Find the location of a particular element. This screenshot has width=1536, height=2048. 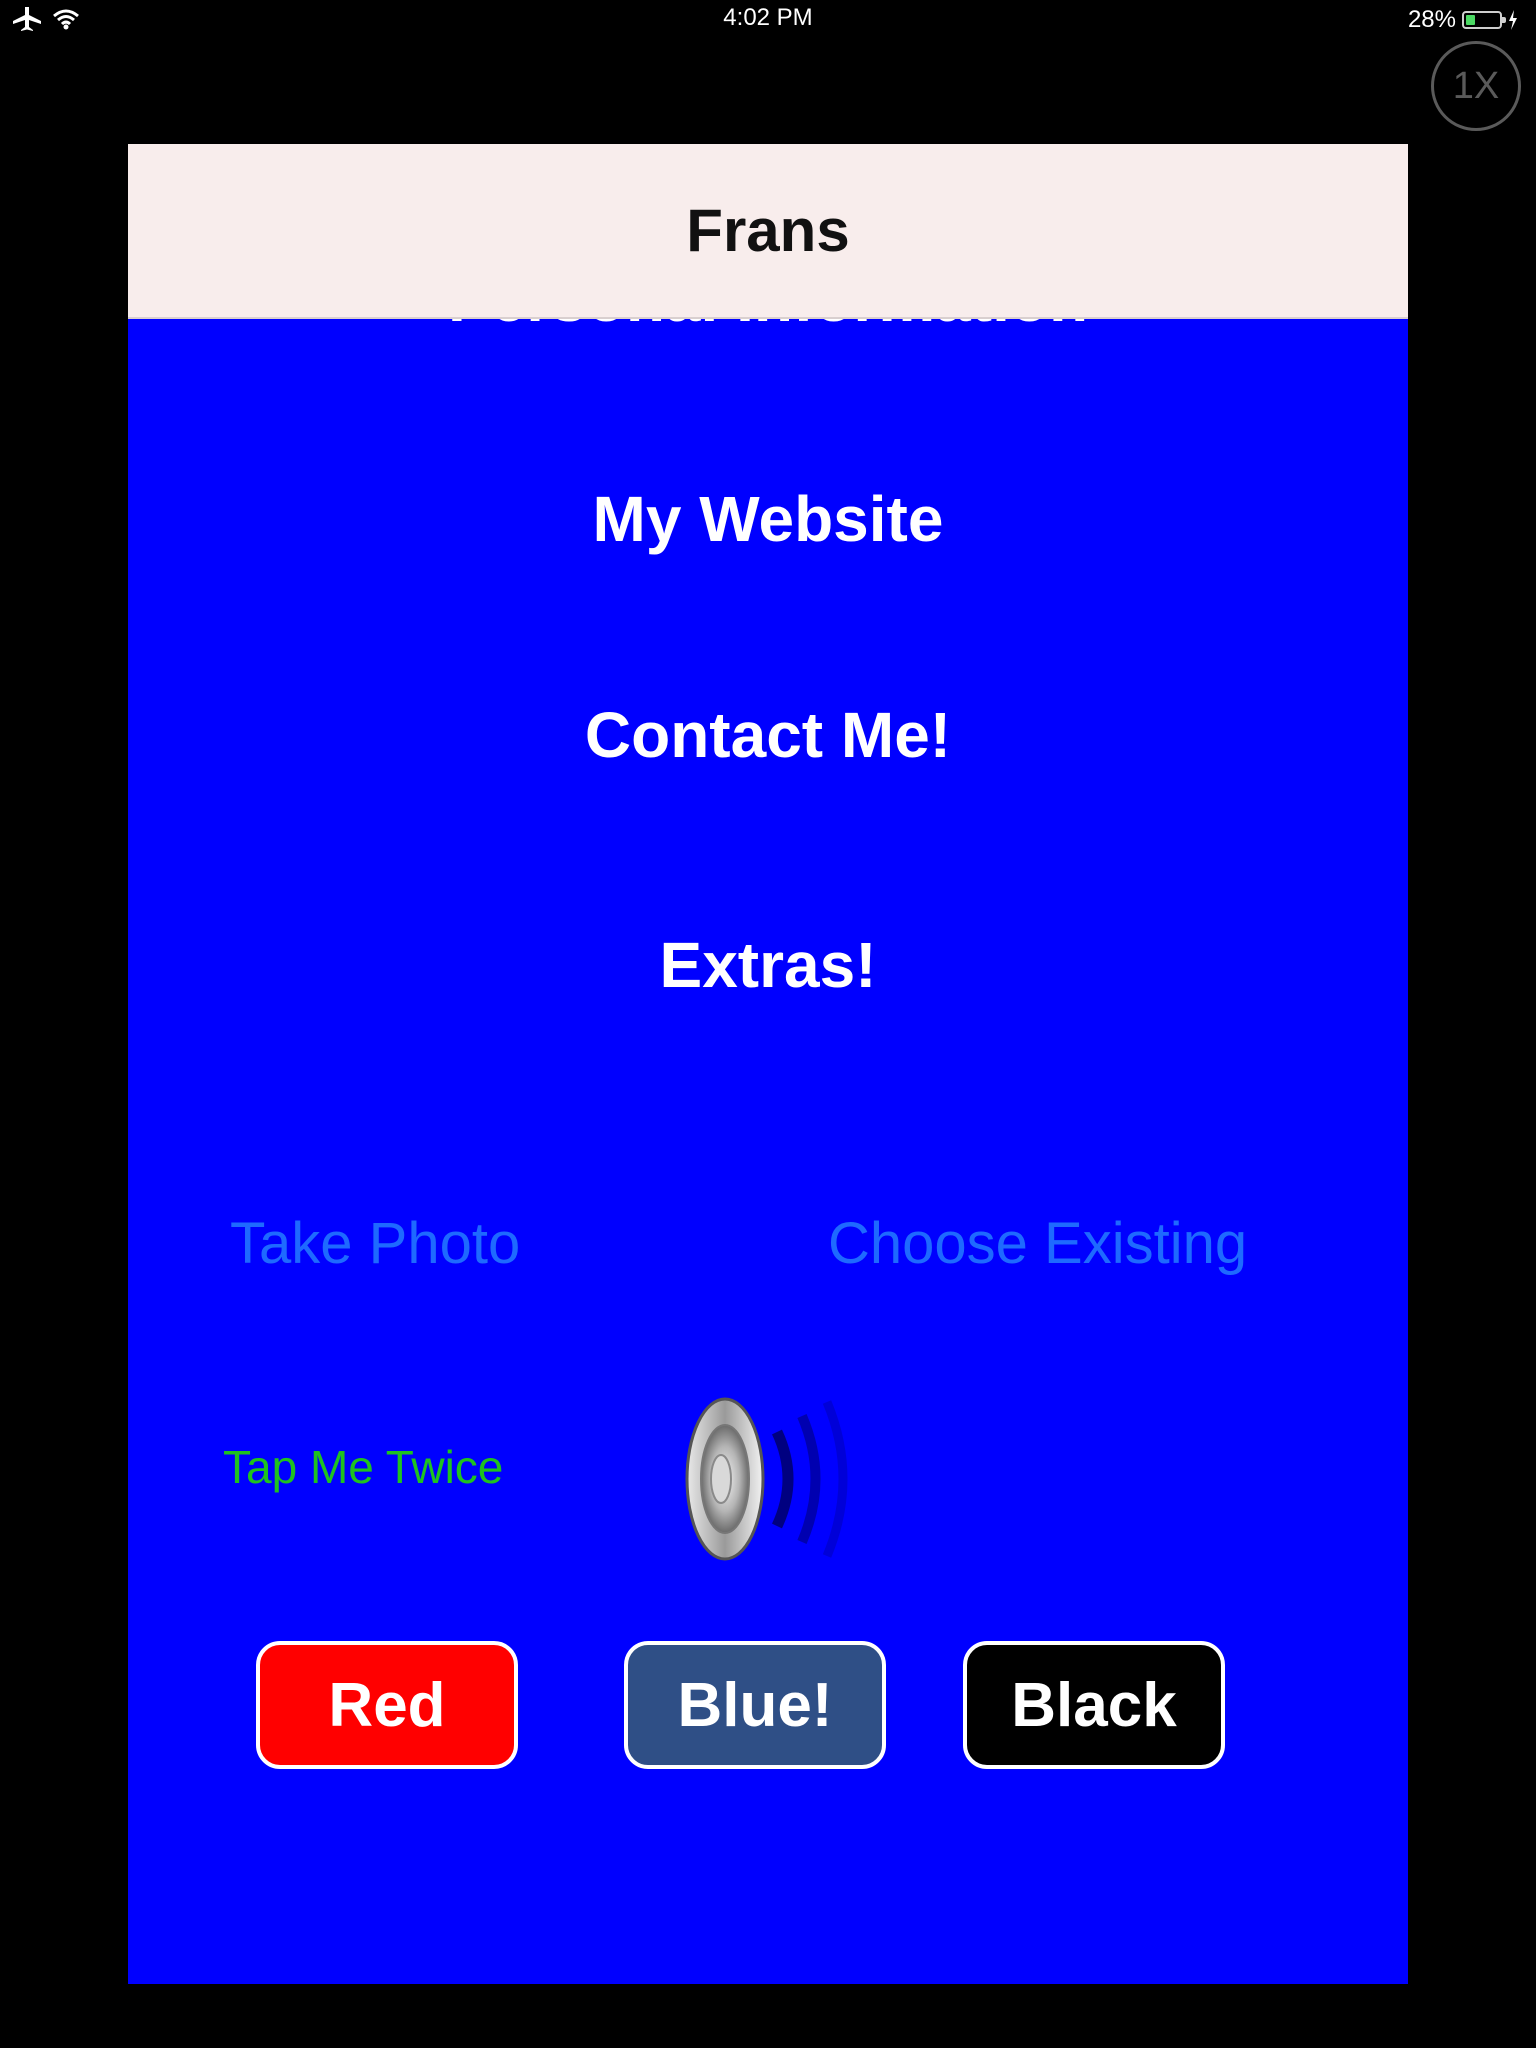

nav-bar: Frans is located at coordinates (768, 231).